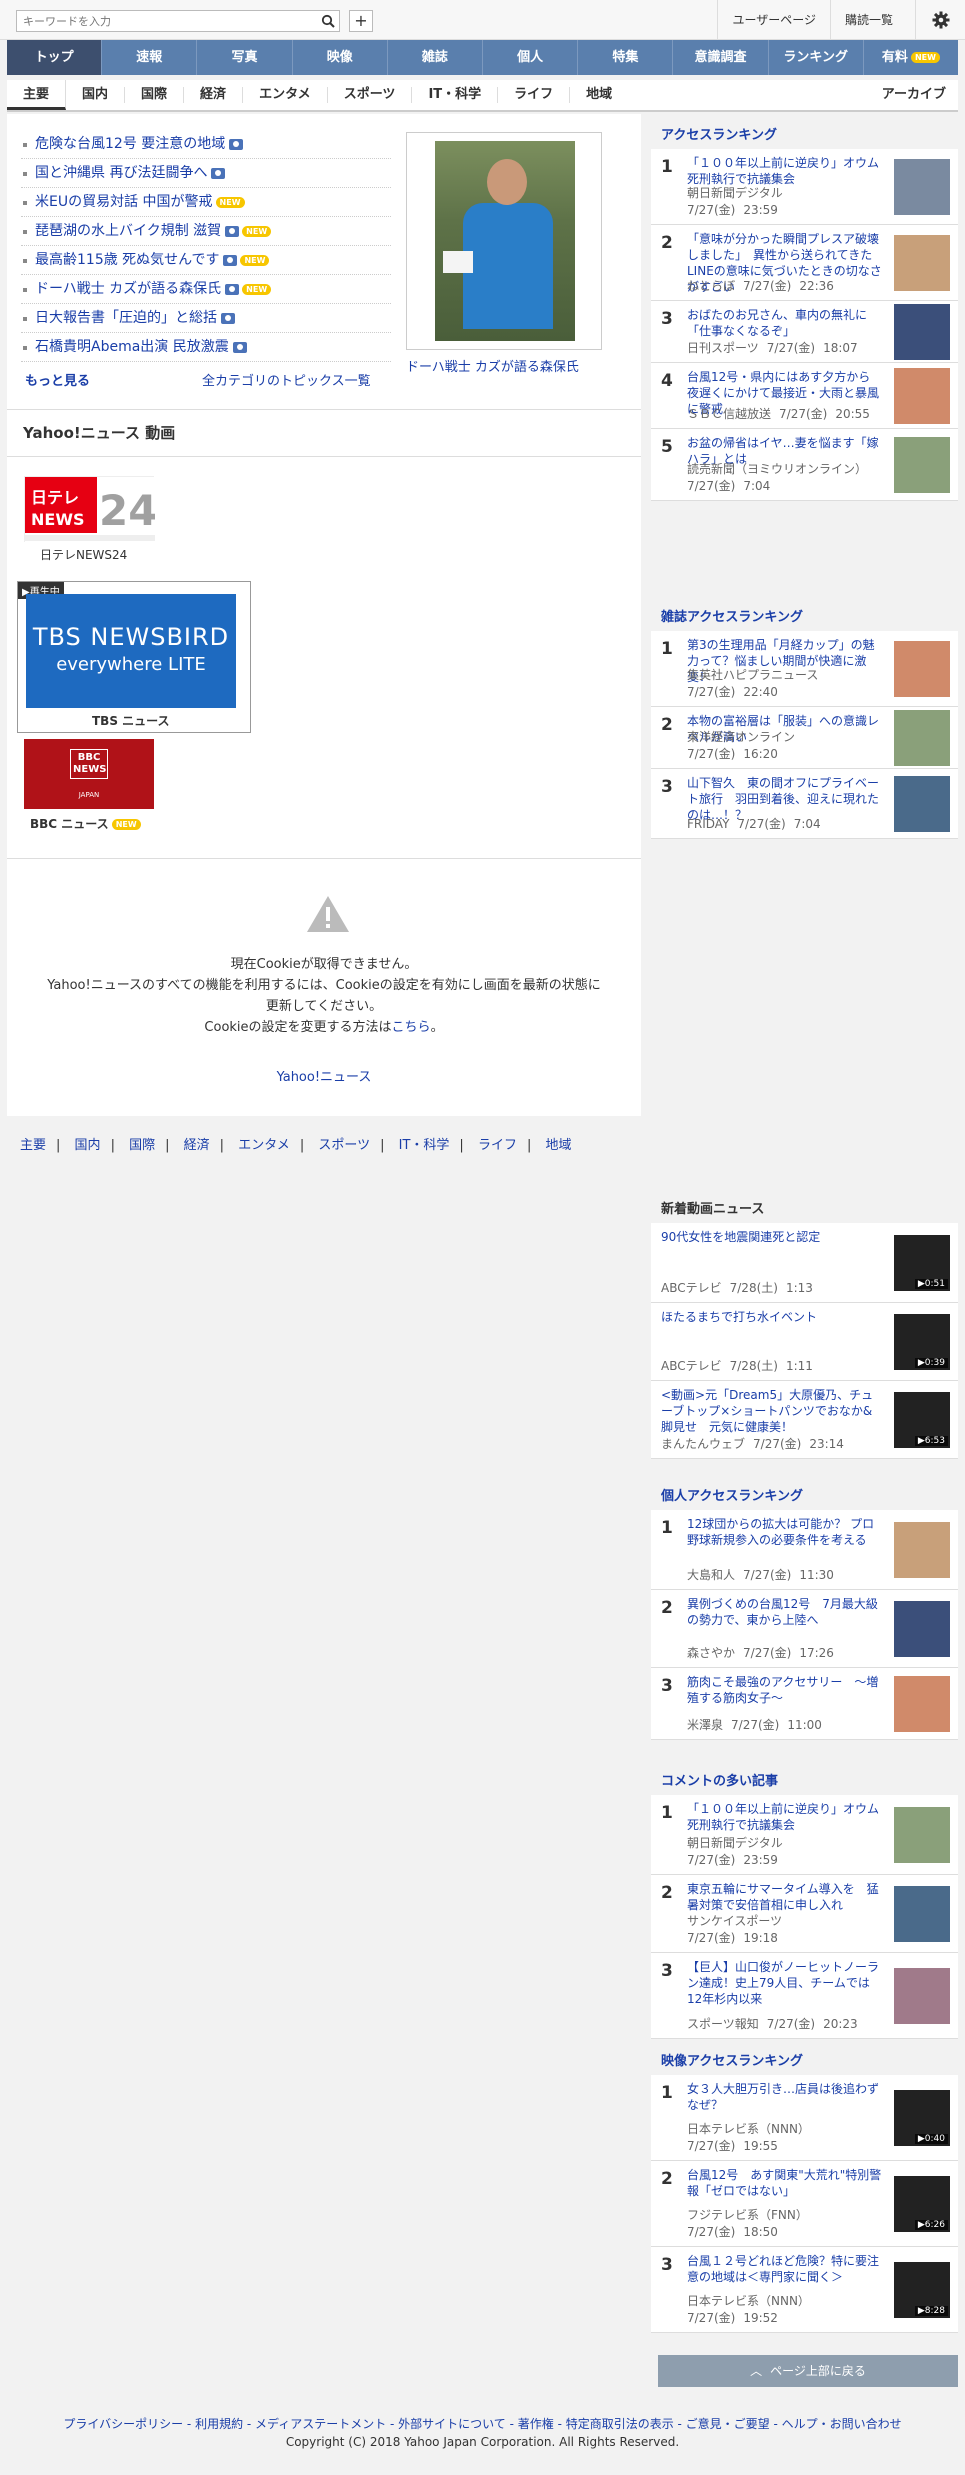  What do you see at coordinates (264, 1145) in the screenshot?
I see `bottom-nav-entertainment: エンタメ` at bounding box center [264, 1145].